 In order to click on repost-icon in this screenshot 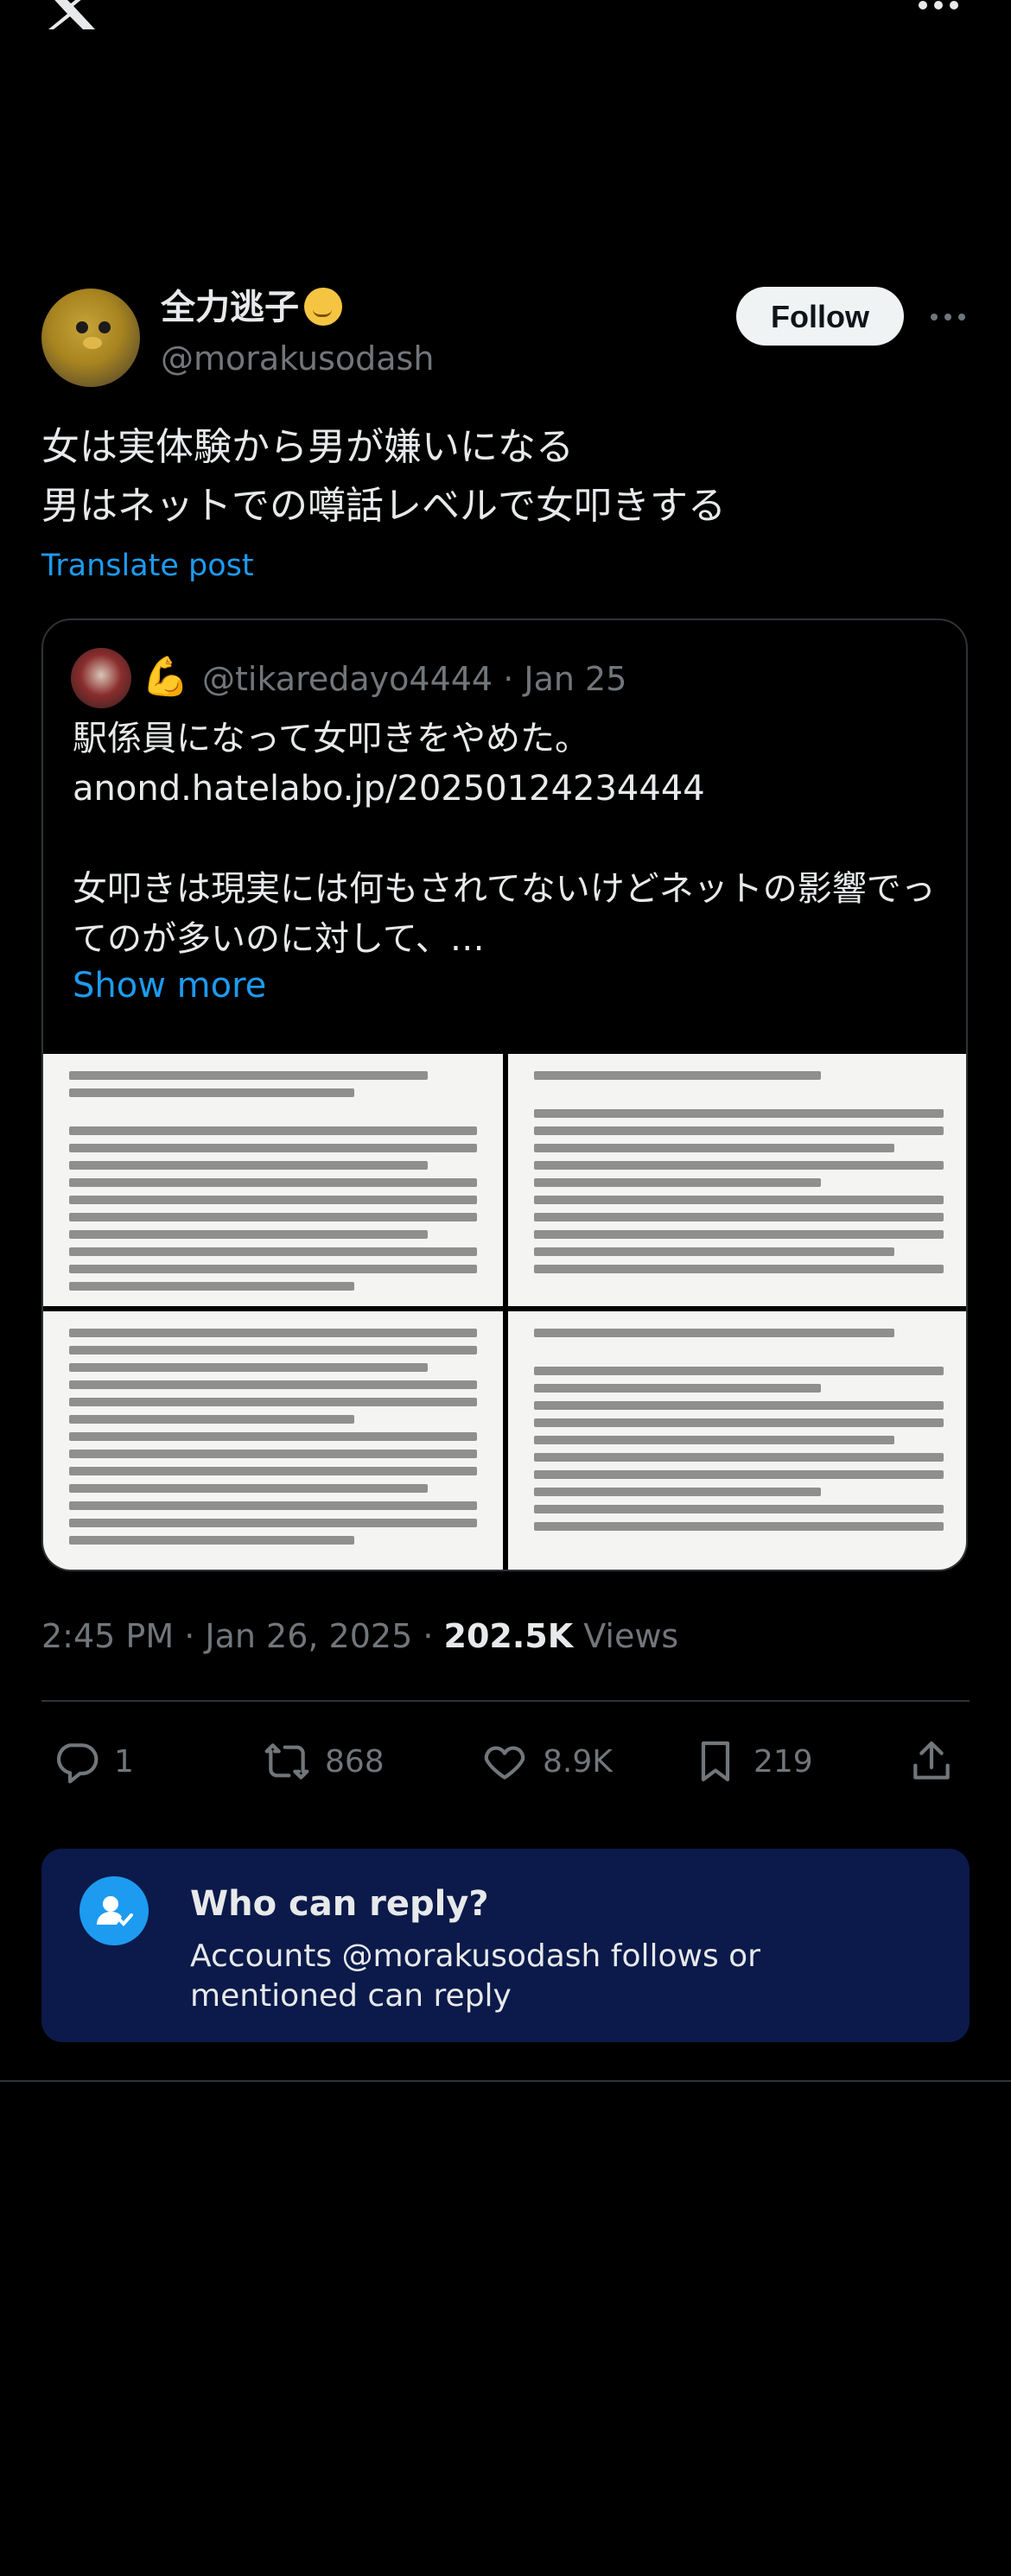, I will do `click(286, 1761)`.